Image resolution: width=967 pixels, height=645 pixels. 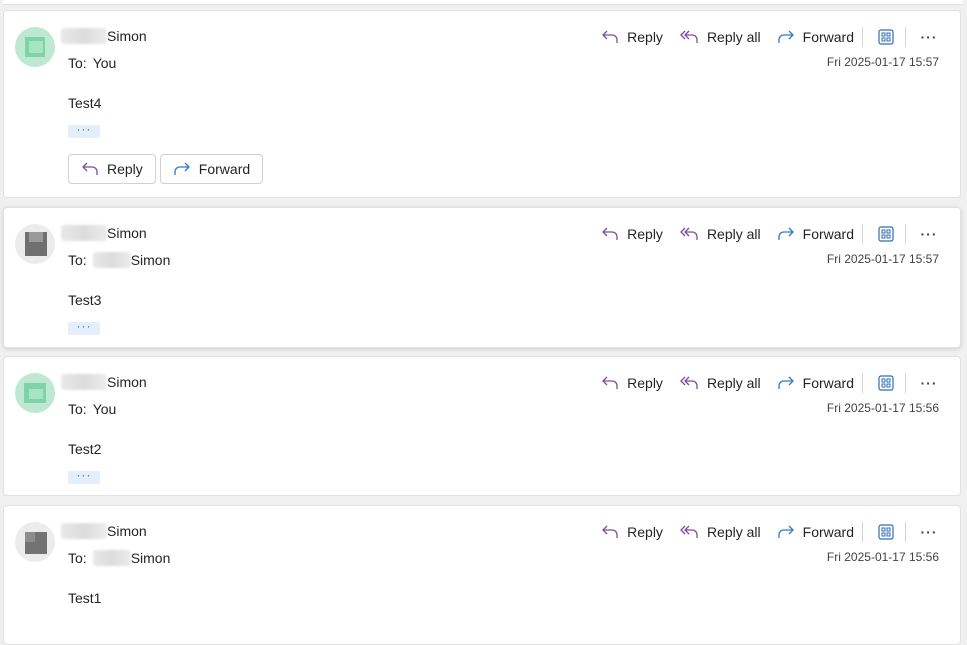 What do you see at coordinates (85, 300) in the screenshot?
I see `message-body: Test3` at bounding box center [85, 300].